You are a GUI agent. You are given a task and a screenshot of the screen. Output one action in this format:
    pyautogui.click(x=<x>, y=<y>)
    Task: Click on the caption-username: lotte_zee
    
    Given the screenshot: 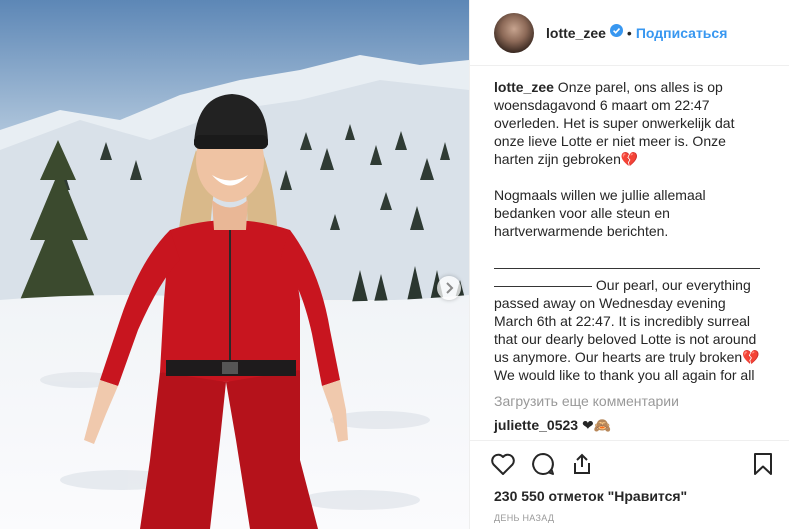 What is the action you would take?
    pyautogui.click(x=524, y=87)
    